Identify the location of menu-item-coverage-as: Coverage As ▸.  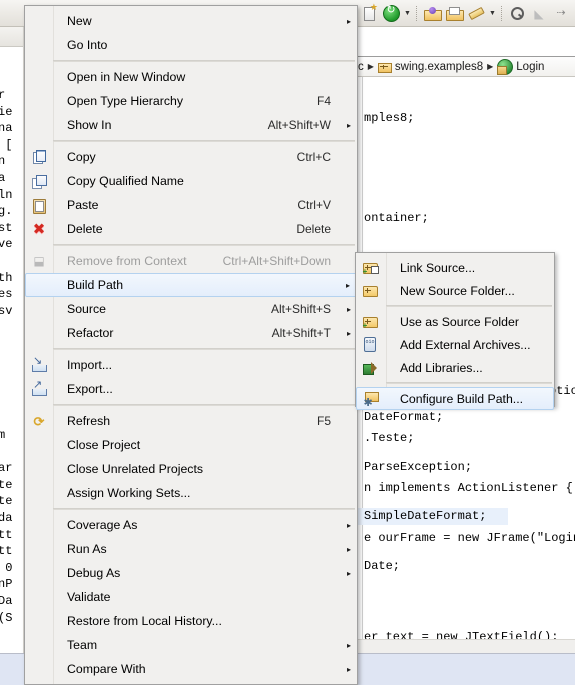
(191, 525).